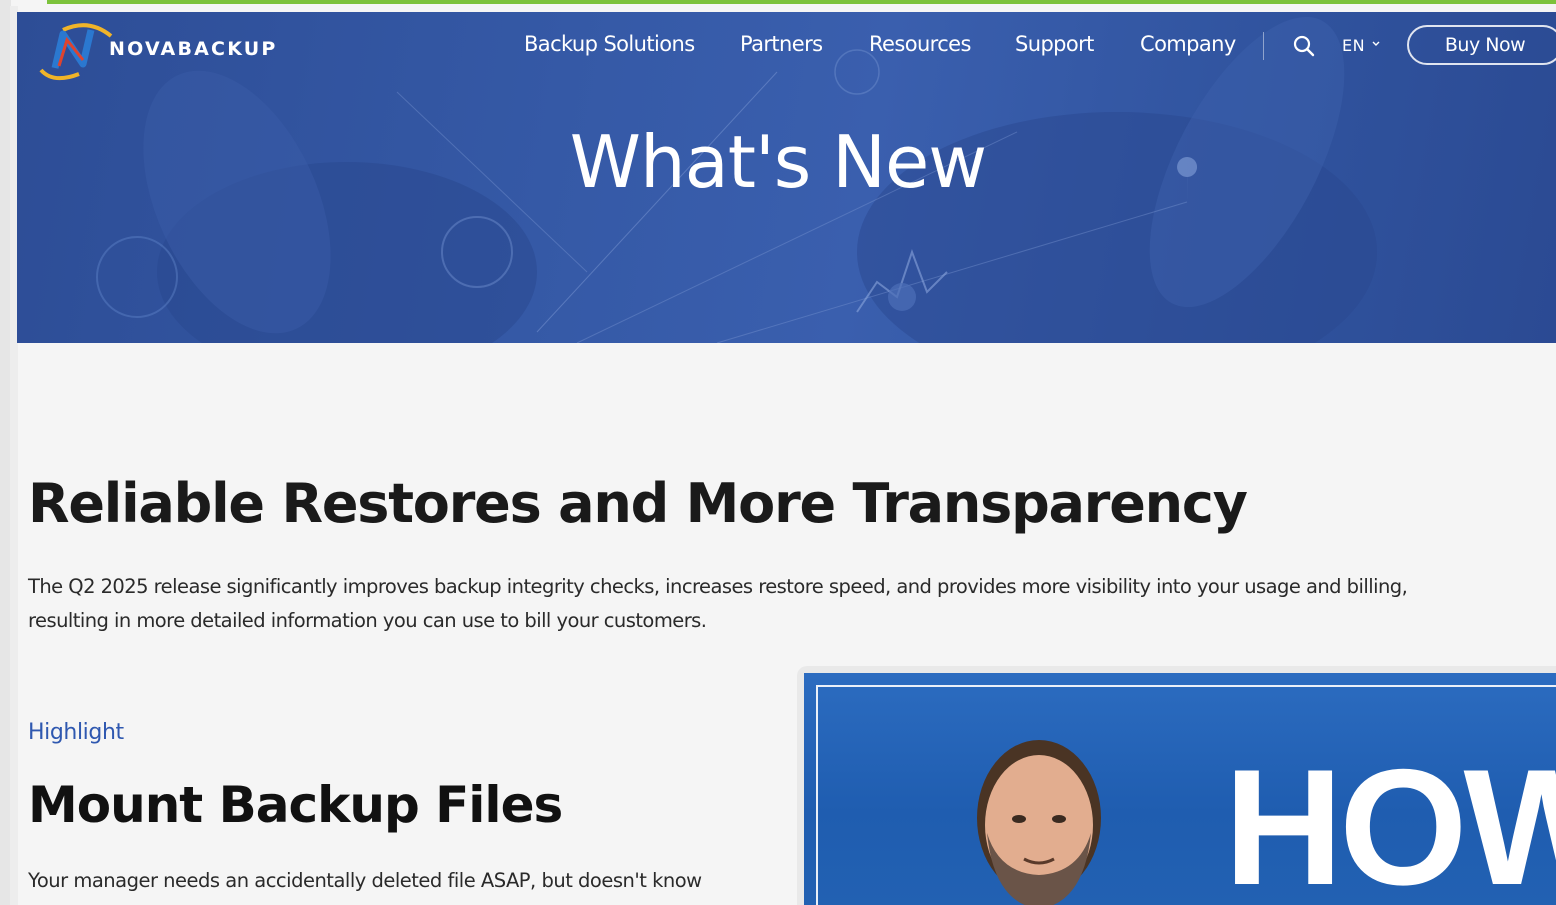 The width and height of the screenshot is (1556, 905). I want to click on nav-resources: Resources, so click(920, 47).